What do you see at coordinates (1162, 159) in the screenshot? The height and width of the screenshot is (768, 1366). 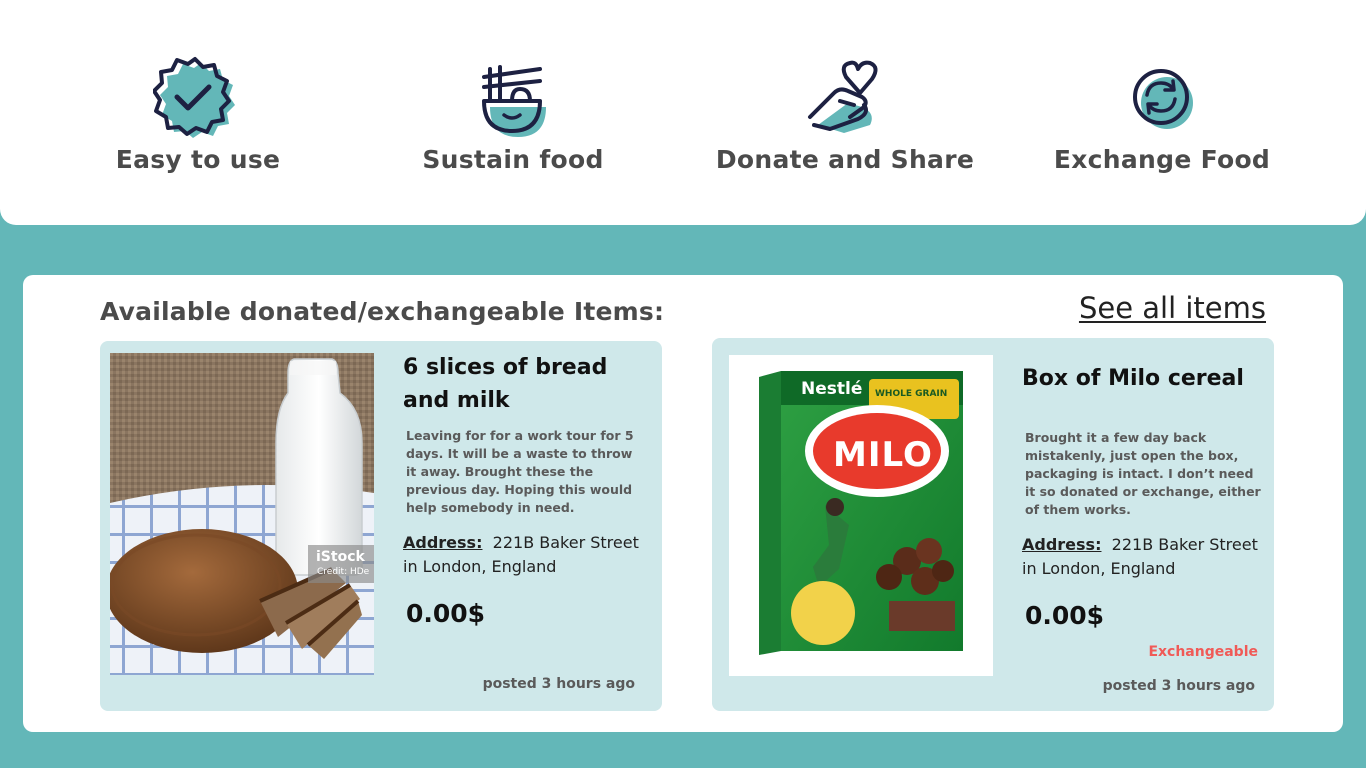 I see `feature-label: Exchange Food` at bounding box center [1162, 159].